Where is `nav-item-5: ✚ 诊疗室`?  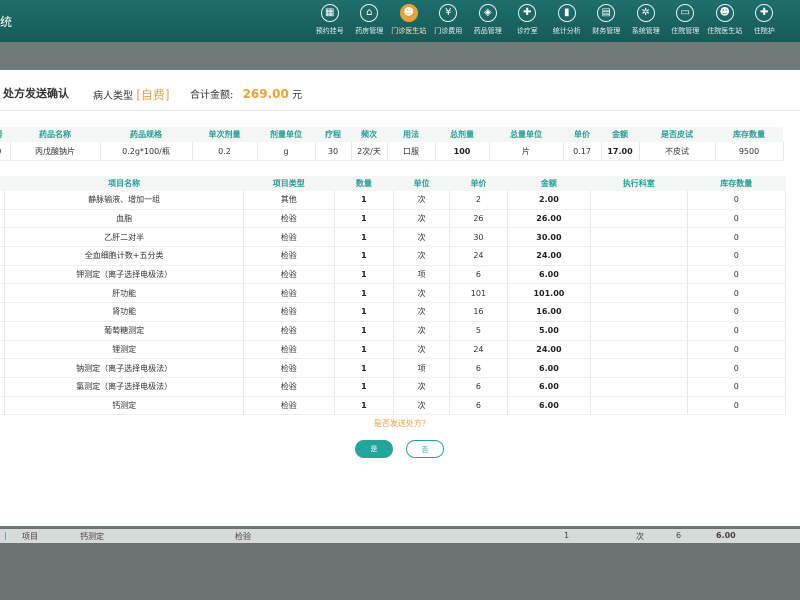 nav-item-5: ✚ 诊疗室 is located at coordinates (528, 20).